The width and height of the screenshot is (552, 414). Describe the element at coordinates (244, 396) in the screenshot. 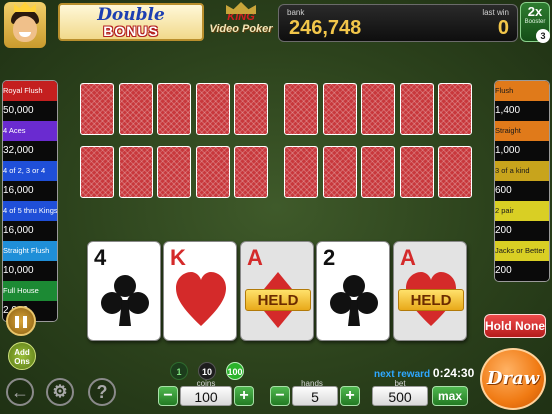

I see `coins-plus-button: +` at that location.